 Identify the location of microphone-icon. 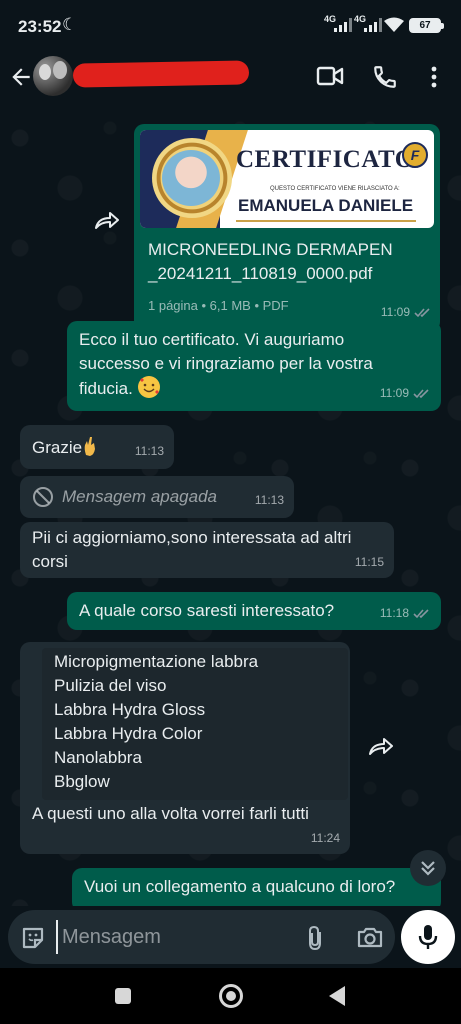
(428, 937).